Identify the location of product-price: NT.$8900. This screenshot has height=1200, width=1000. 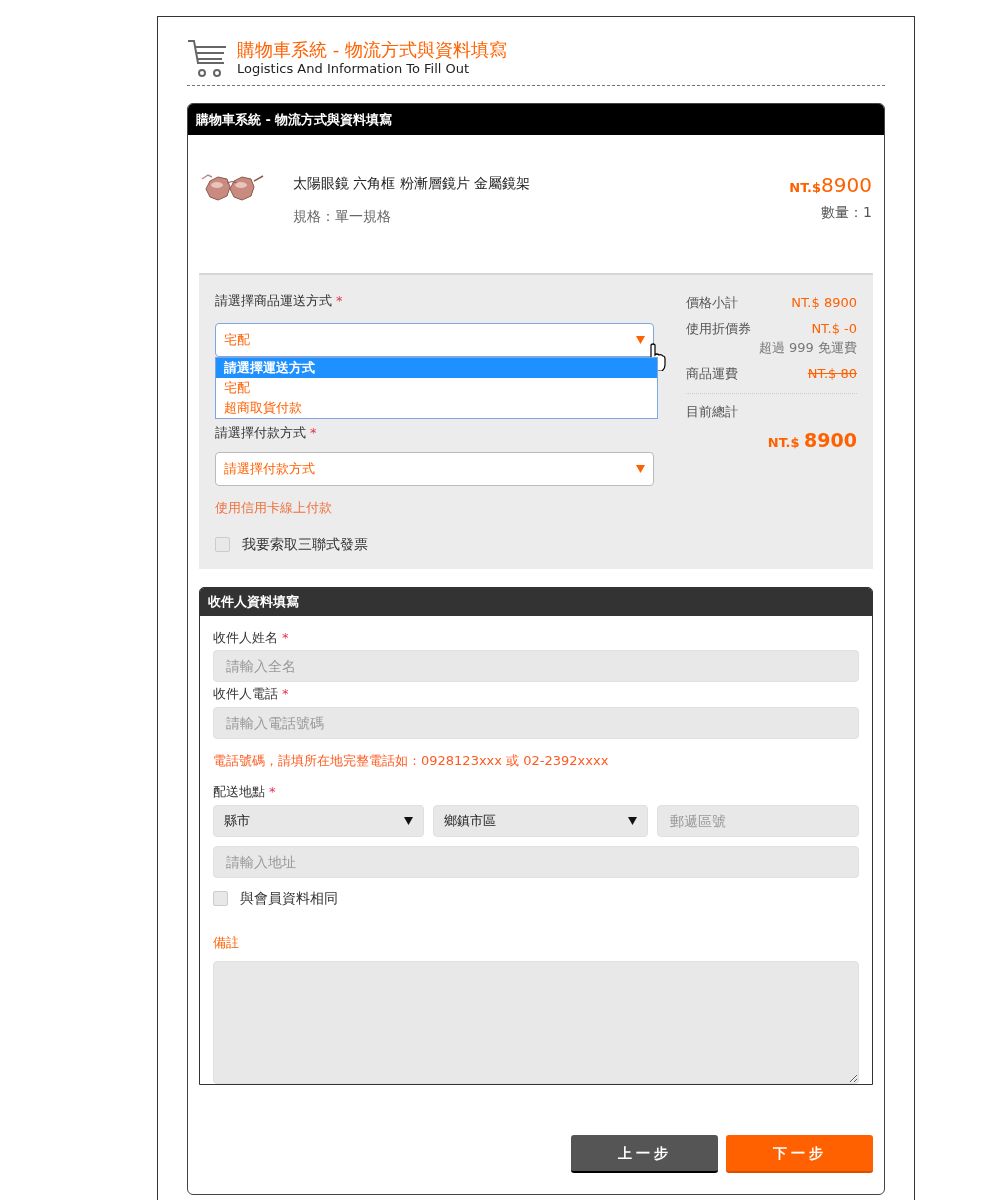
(830, 186).